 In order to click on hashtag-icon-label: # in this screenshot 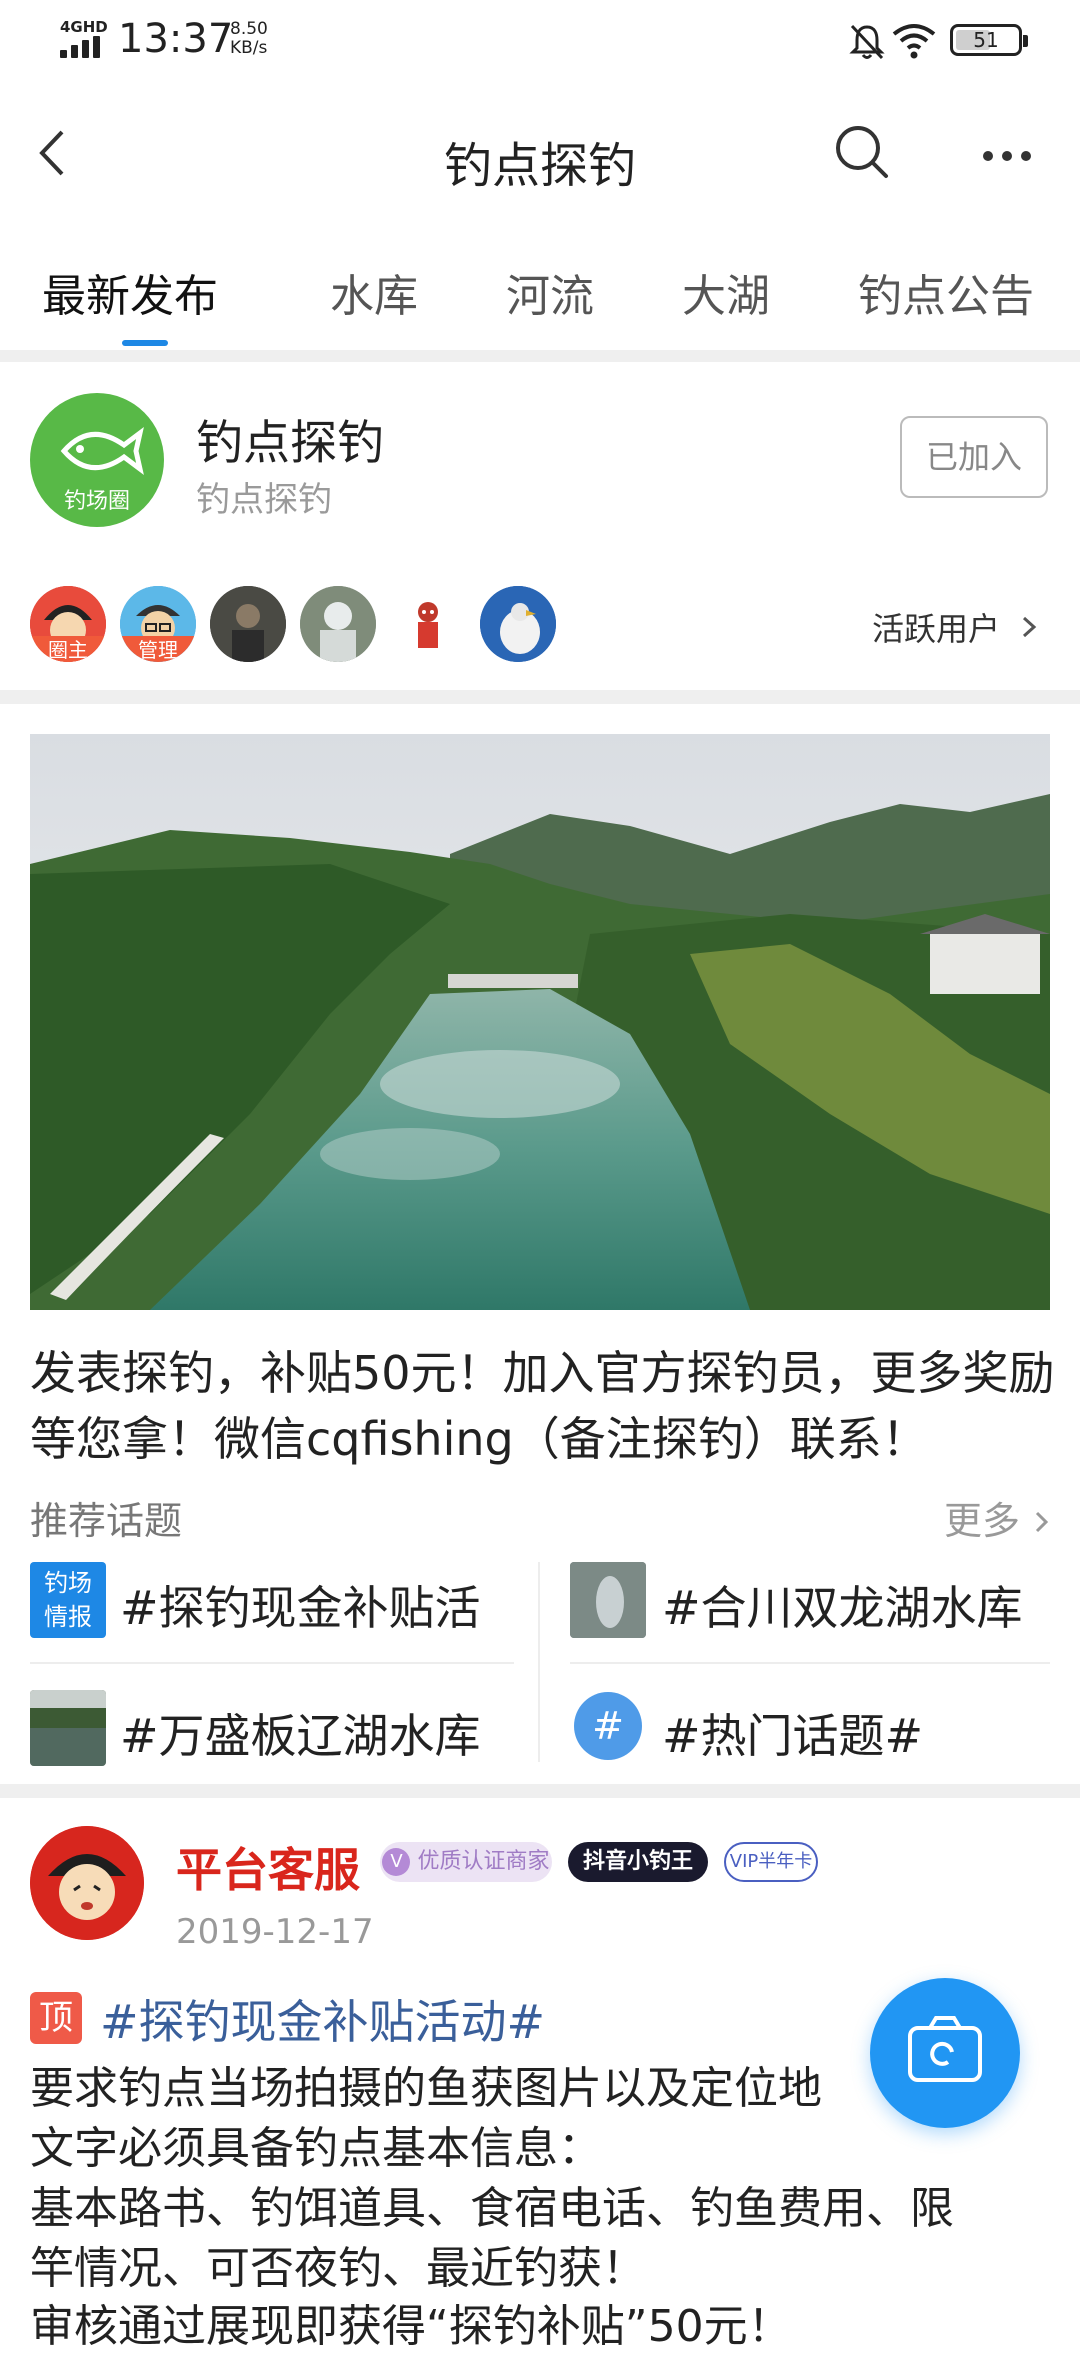, I will do `click(608, 1726)`.